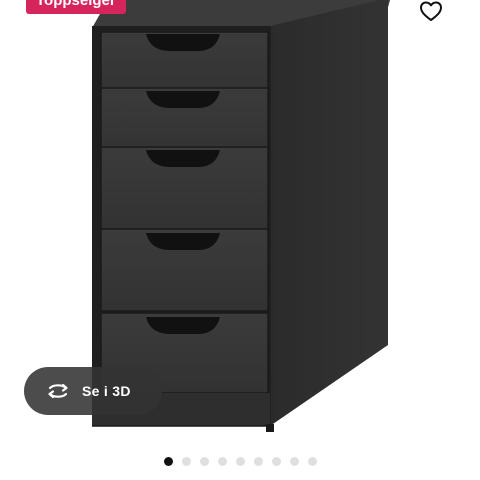  Describe the element at coordinates (76, 7) in the screenshot. I see `bestseller-badge: Toppselger` at that location.